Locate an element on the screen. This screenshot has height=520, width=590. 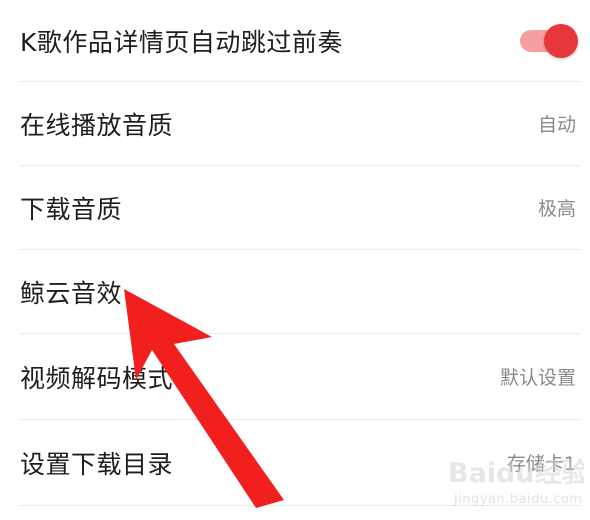
setting-row-skip-intro: K歌作品详情页自动跳过前奏 is located at coordinates (300, 41).